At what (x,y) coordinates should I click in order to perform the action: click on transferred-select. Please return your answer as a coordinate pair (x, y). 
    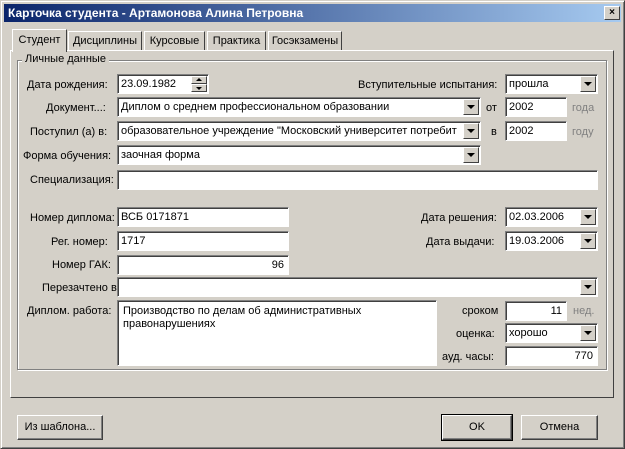
    Looking at the image, I should click on (357, 287).